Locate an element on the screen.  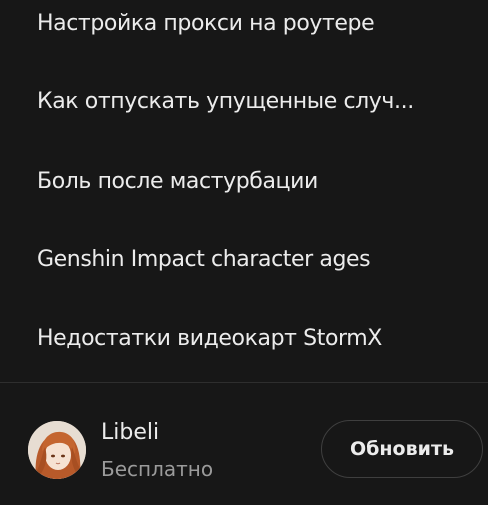
history-item-label: Недостатки видеокарт StormX is located at coordinates (209, 338).